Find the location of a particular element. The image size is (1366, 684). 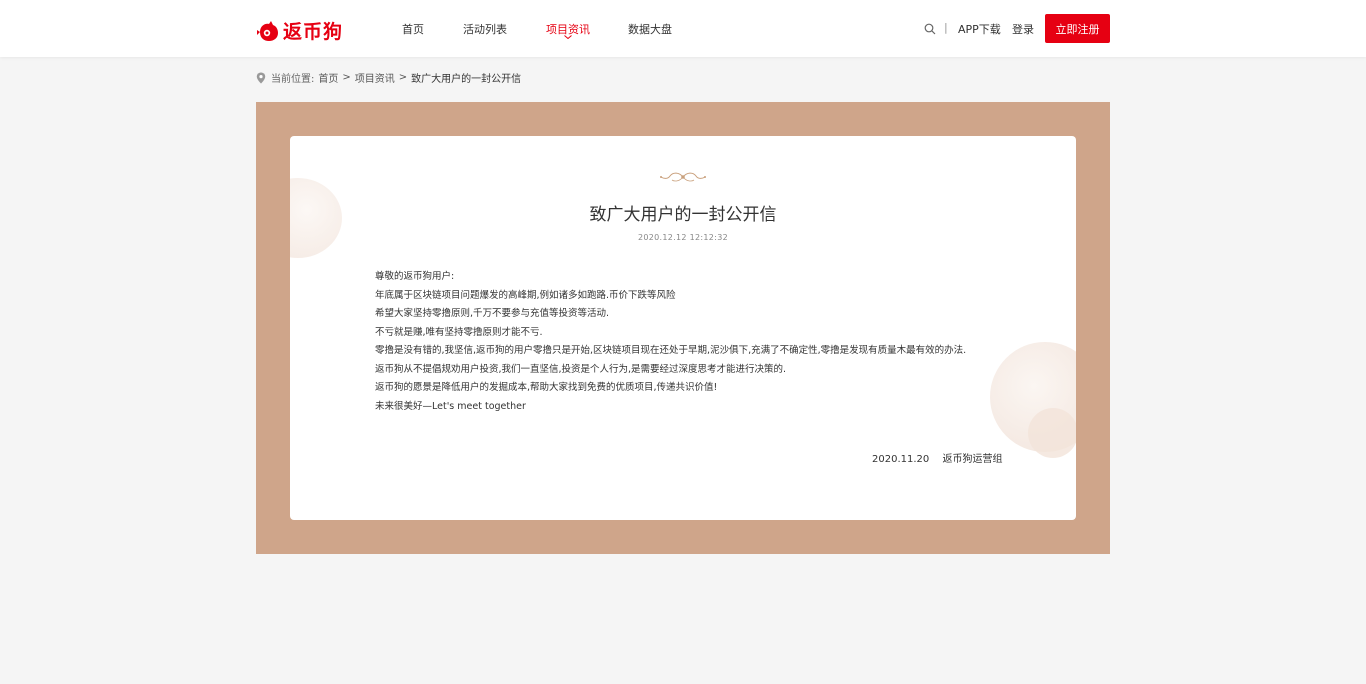

signature-team: 返币狗运营组 is located at coordinates (972, 459).